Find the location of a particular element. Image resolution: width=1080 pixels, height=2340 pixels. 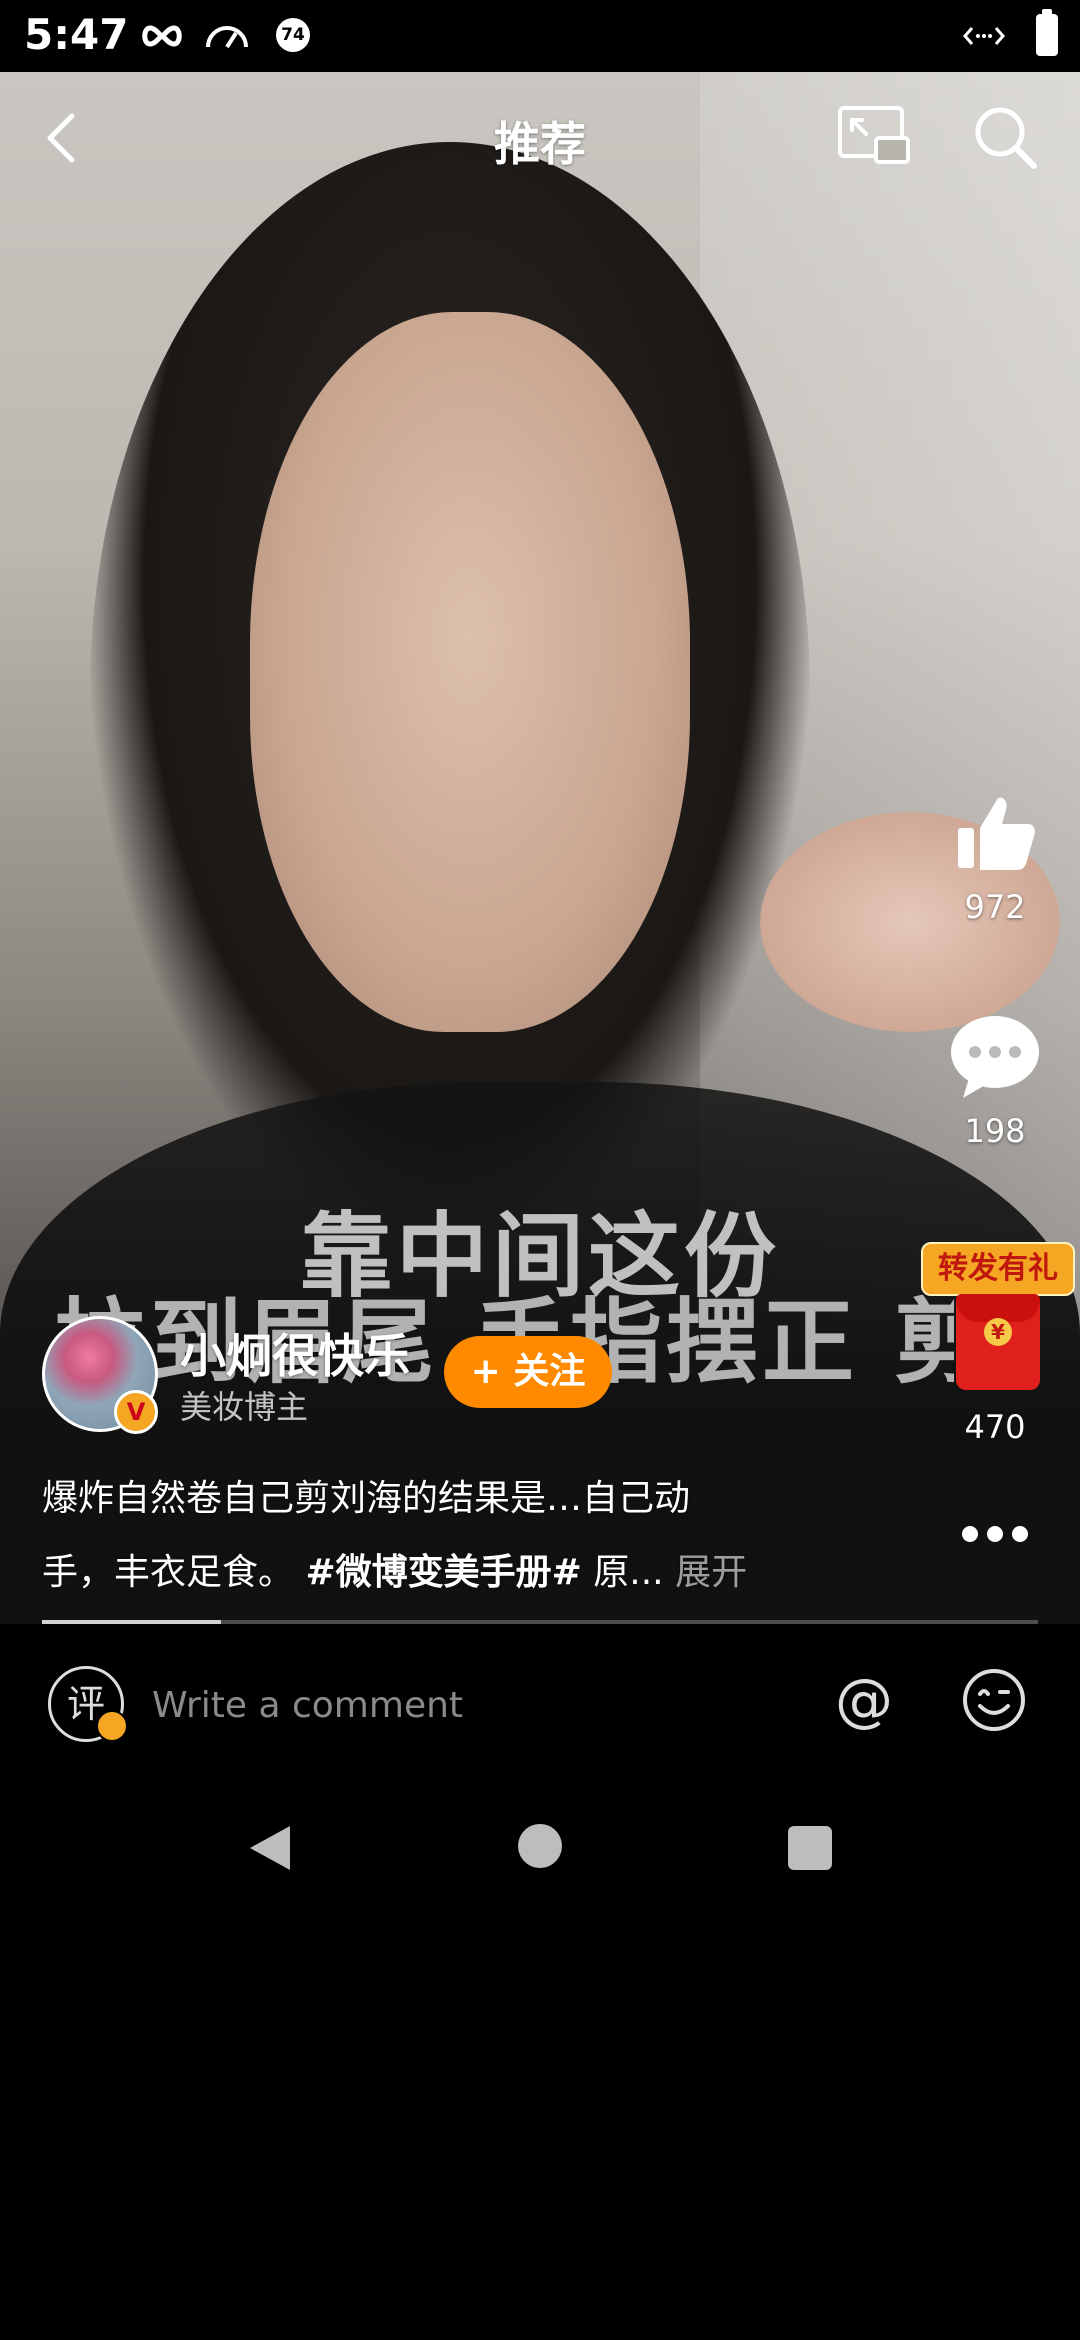

follow-button: + 关注 is located at coordinates (528, 1372).